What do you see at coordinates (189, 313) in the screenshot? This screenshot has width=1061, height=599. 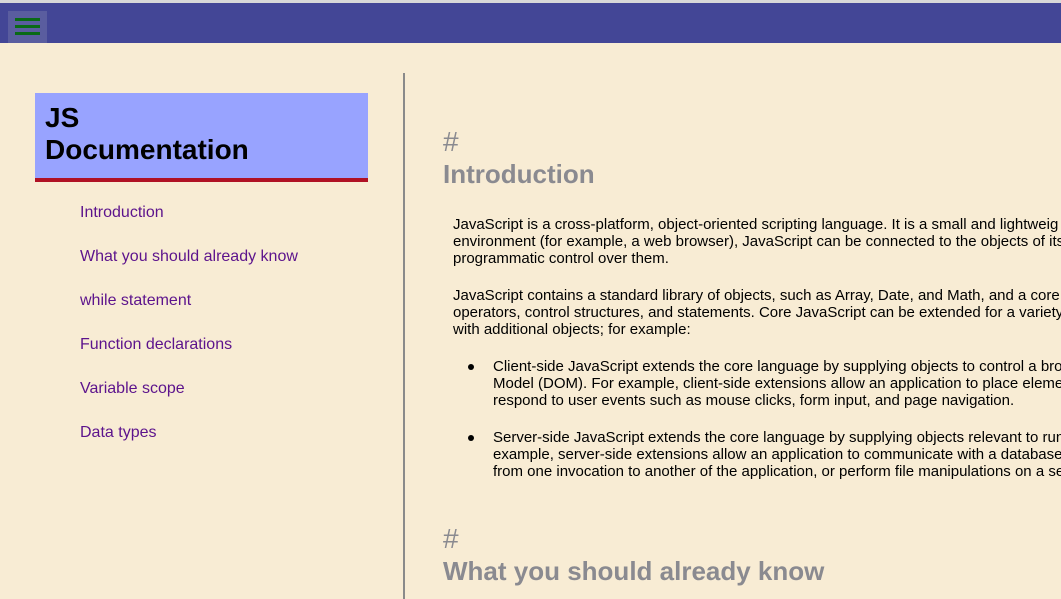 I see `nav-link-while-statement: while statement` at bounding box center [189, 313].